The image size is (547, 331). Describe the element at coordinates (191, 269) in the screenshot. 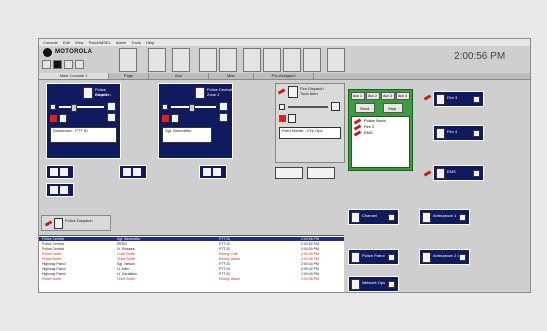

I see `table-row: Highway Patrol Lt. Allen PTT ID 2:00:42 PM` at that location.